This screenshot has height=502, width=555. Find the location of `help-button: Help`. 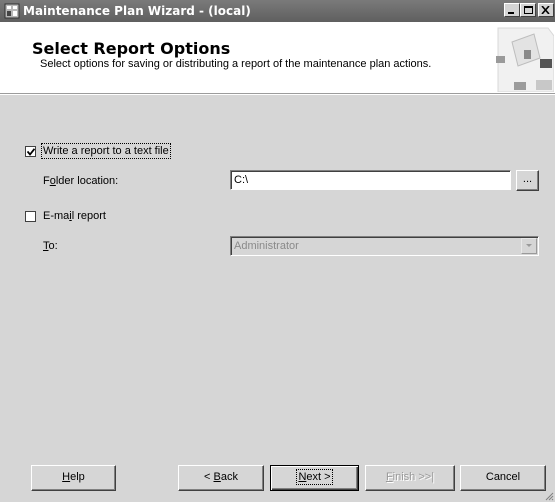

help-button: Help is located at coordinates (73, 478).